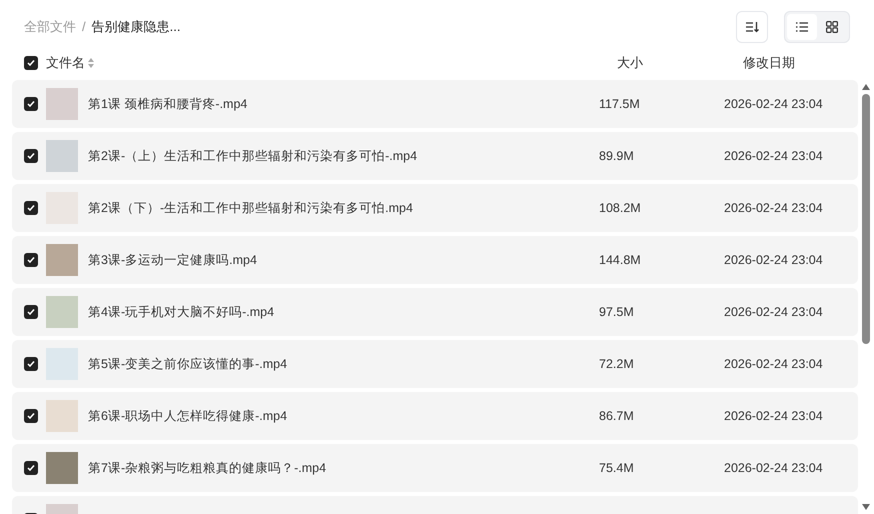 The width and height of the screenshot is (874, 514). I want to click on scroll-down-icon, so click(866, 507).